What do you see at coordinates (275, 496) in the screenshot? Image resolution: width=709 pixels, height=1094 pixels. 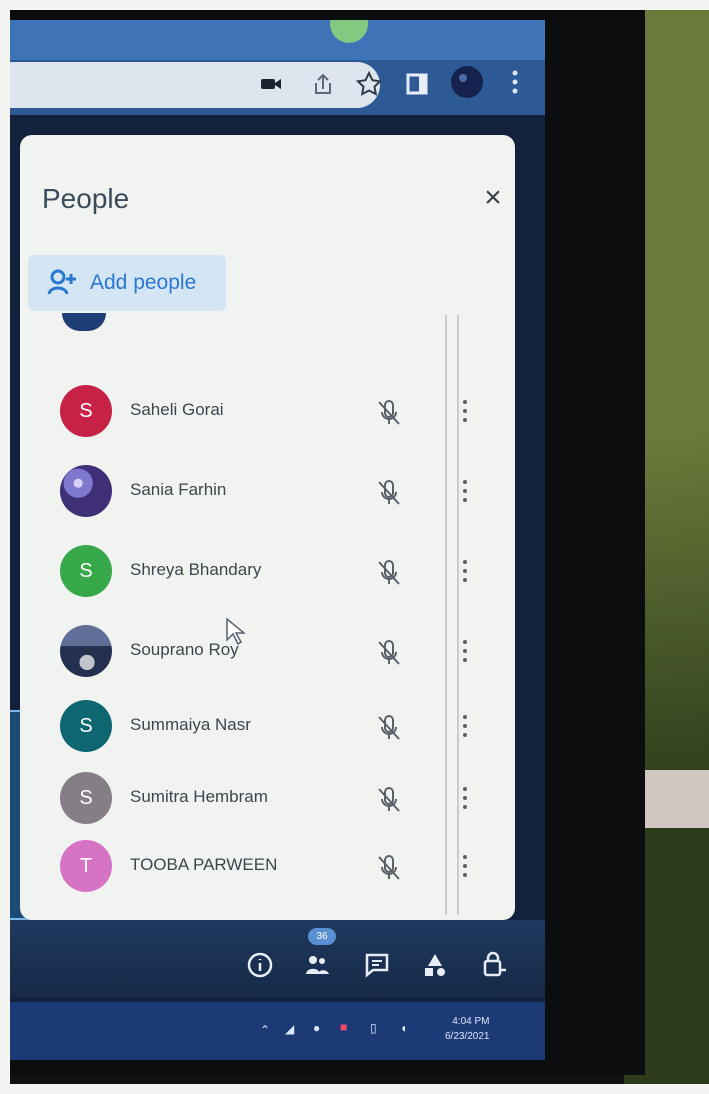 I see `participant-row: Sania Farhin` at bounding box center [275, 496].